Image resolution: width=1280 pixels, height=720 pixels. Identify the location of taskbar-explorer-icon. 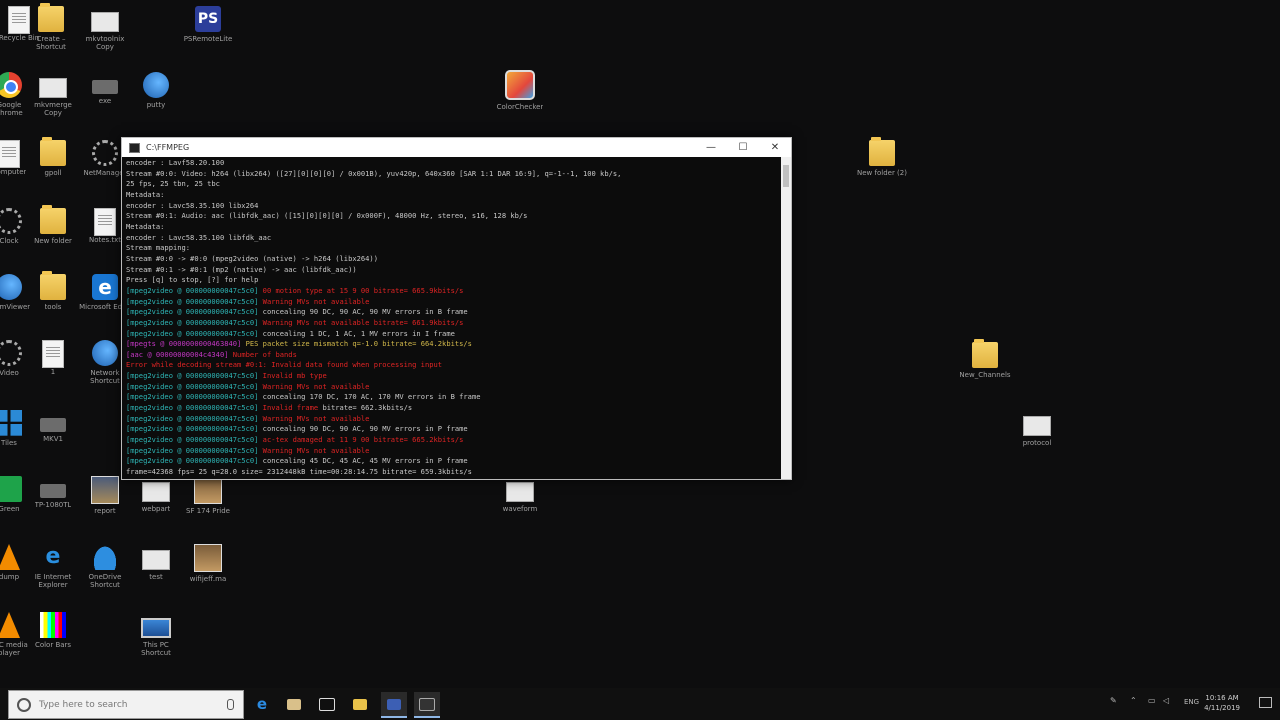
(360, 704).